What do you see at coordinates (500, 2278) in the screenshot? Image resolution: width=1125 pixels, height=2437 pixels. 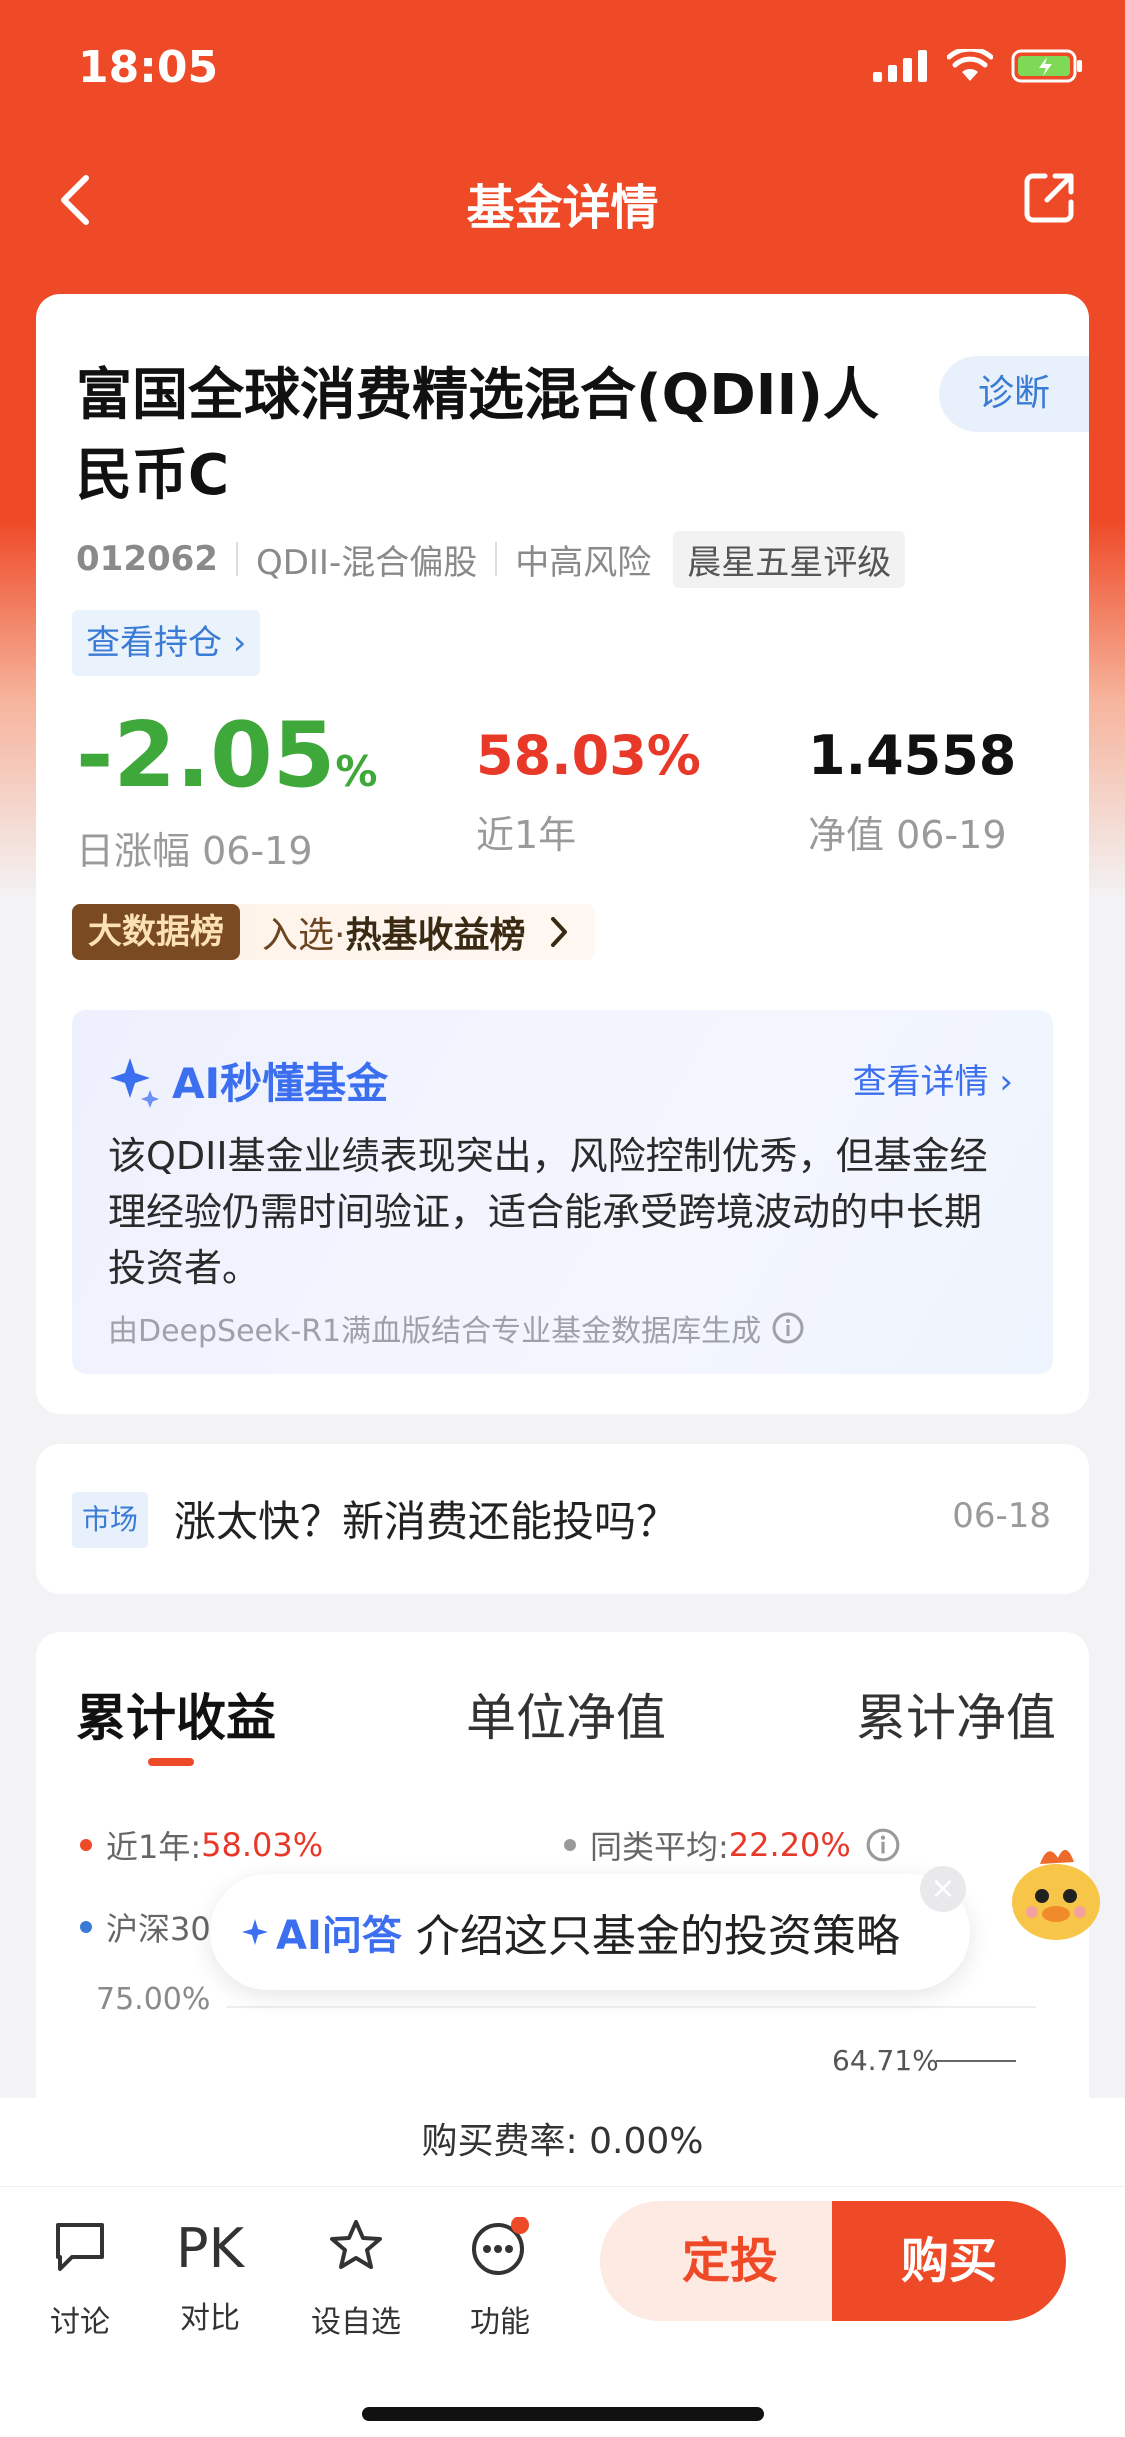 I see `functions-button: 功能` at bounding box center [500, 2278].